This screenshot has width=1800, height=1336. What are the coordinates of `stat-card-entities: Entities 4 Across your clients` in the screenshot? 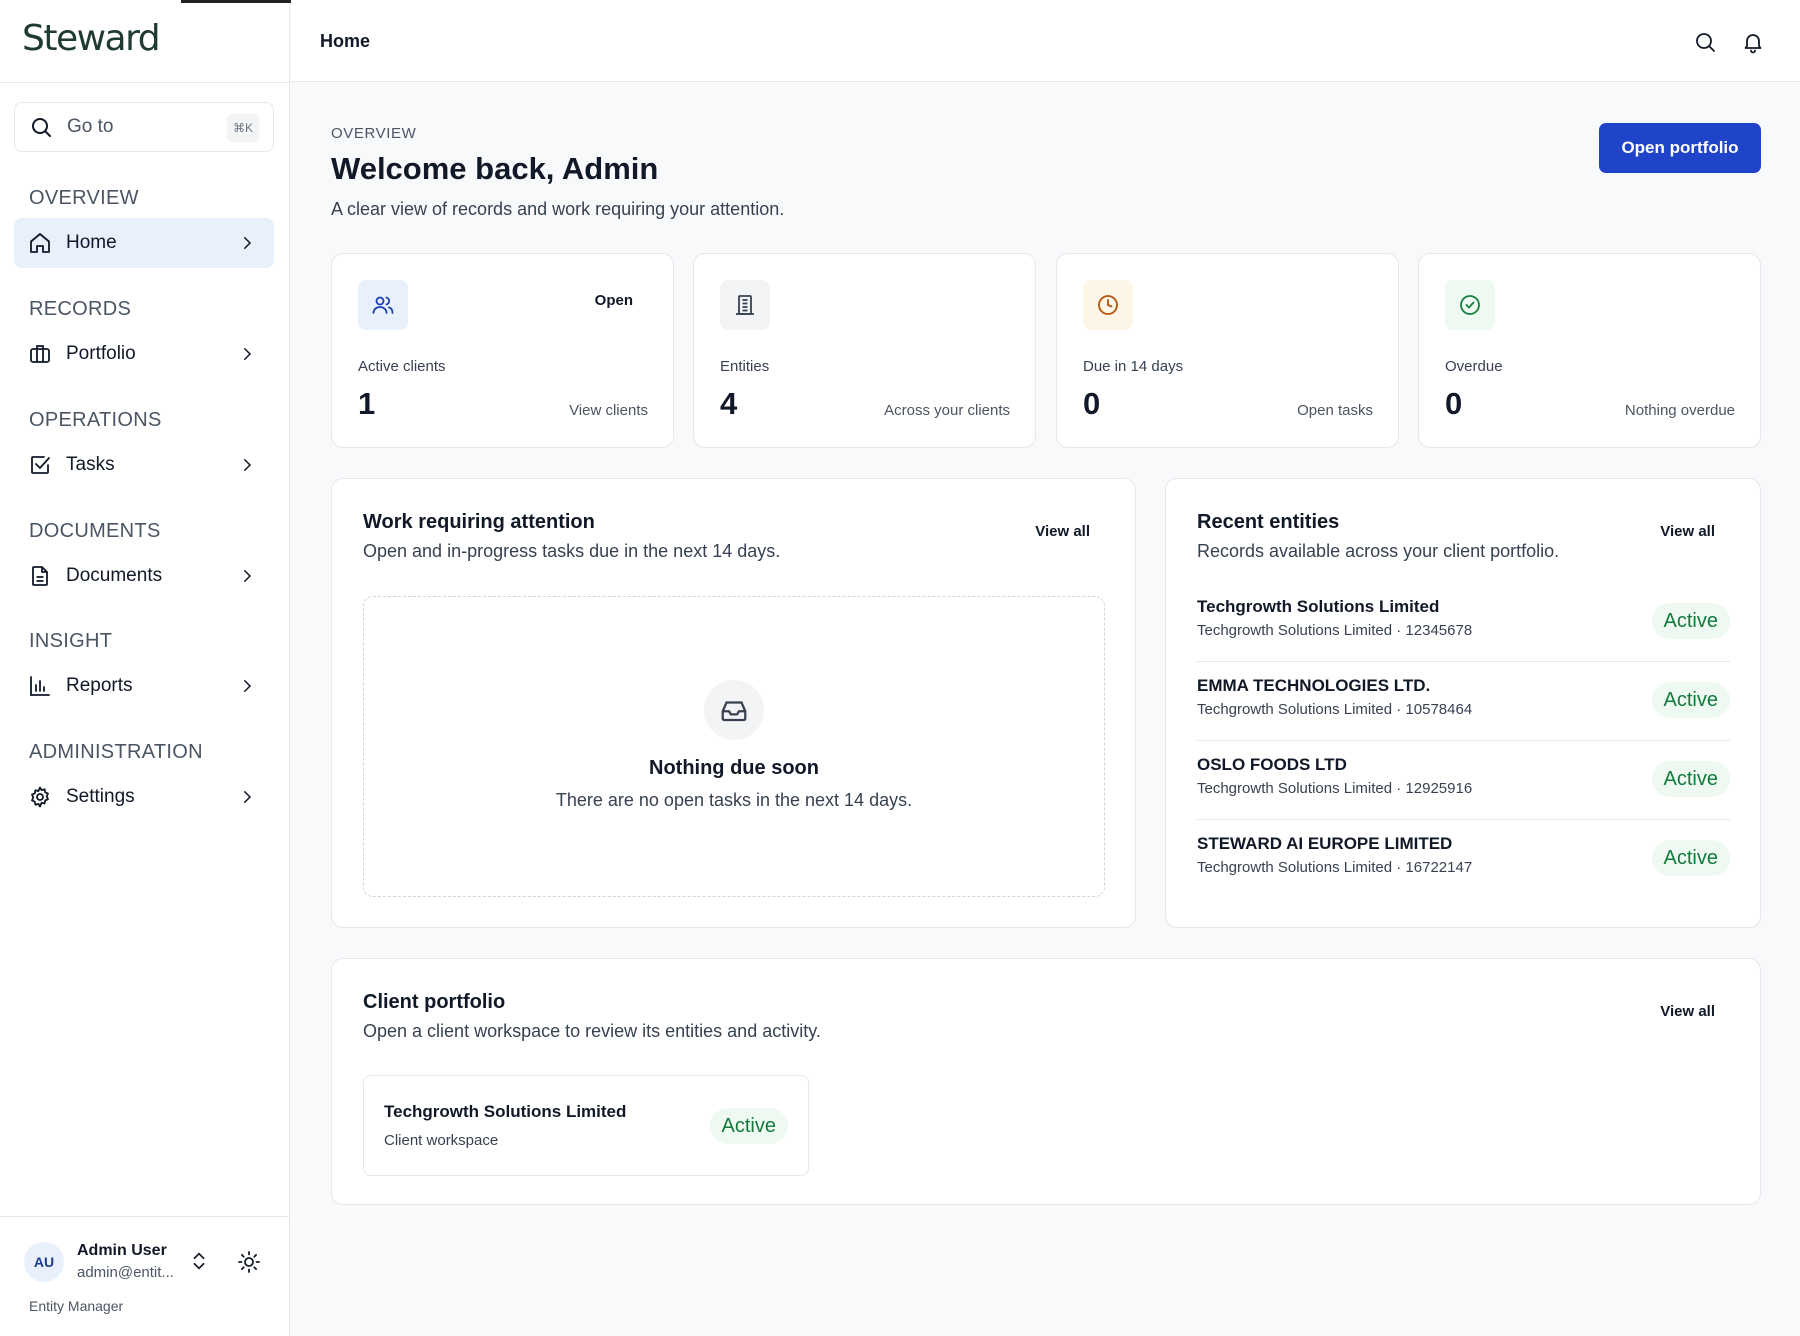 It's located at (864, 350).